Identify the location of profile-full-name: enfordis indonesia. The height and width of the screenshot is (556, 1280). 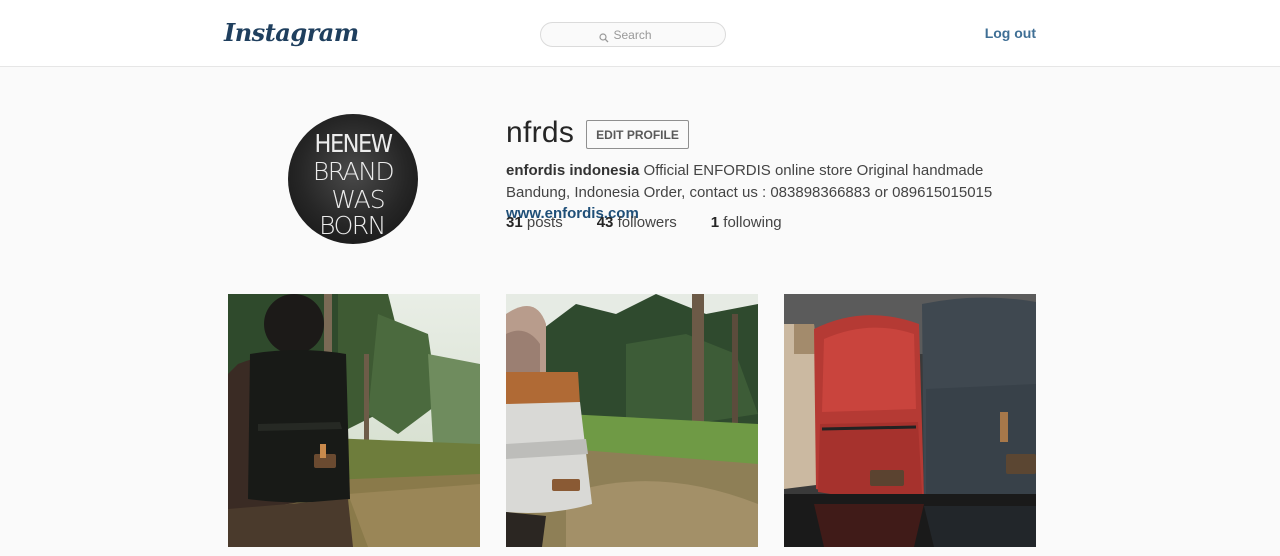
(573, 170).